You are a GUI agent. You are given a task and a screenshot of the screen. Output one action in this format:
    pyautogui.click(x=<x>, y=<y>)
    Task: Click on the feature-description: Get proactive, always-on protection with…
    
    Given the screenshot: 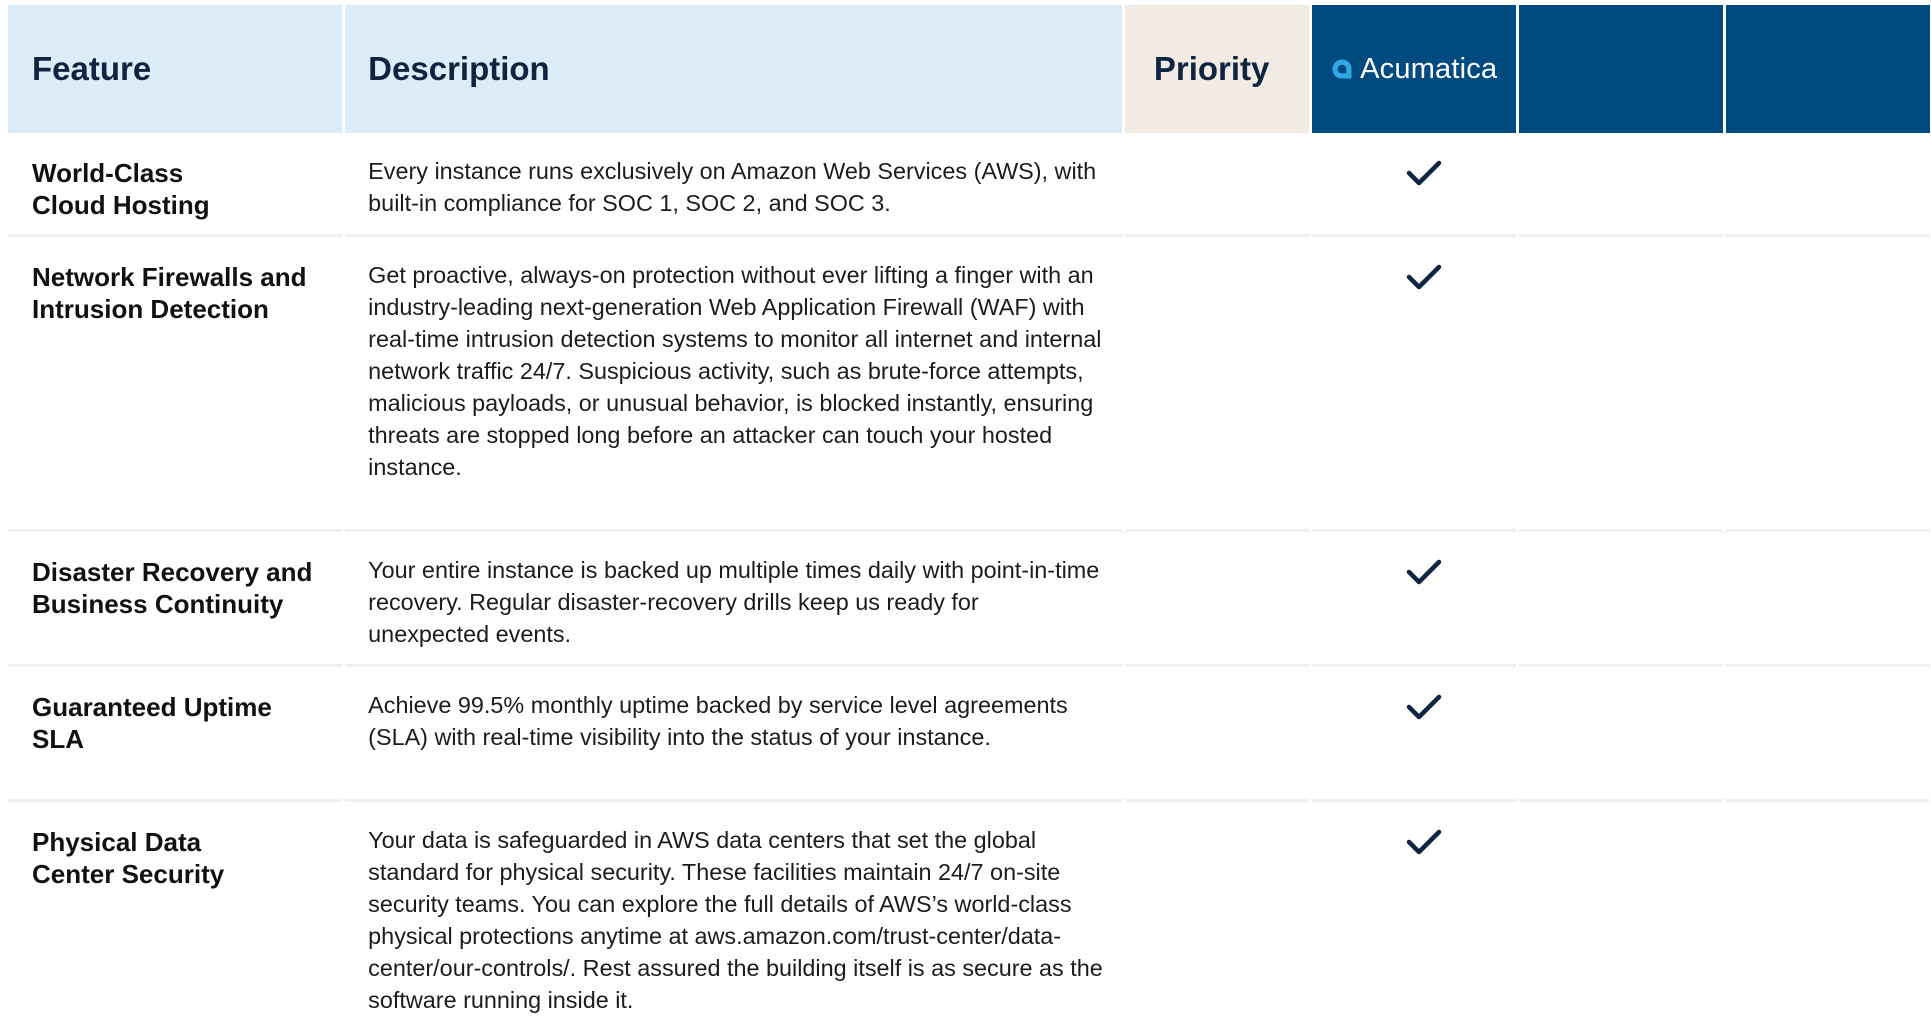 What is the action you would take?
    pyautogui.click(x=733, y=384)
    